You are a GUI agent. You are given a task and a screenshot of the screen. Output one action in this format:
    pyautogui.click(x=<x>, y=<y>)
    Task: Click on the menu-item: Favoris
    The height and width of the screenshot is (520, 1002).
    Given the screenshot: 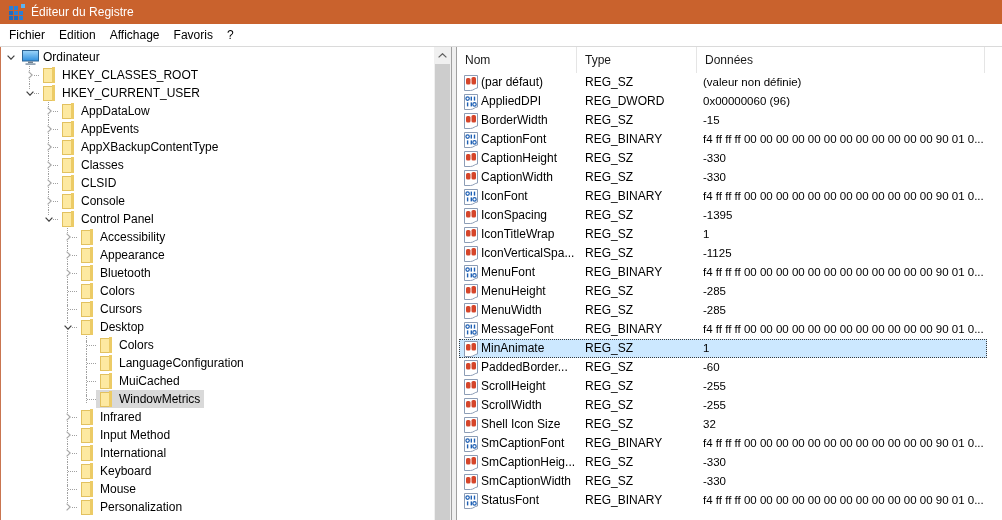 What is the action you would take?
    pyautogui.click(x=193, y=35)
    